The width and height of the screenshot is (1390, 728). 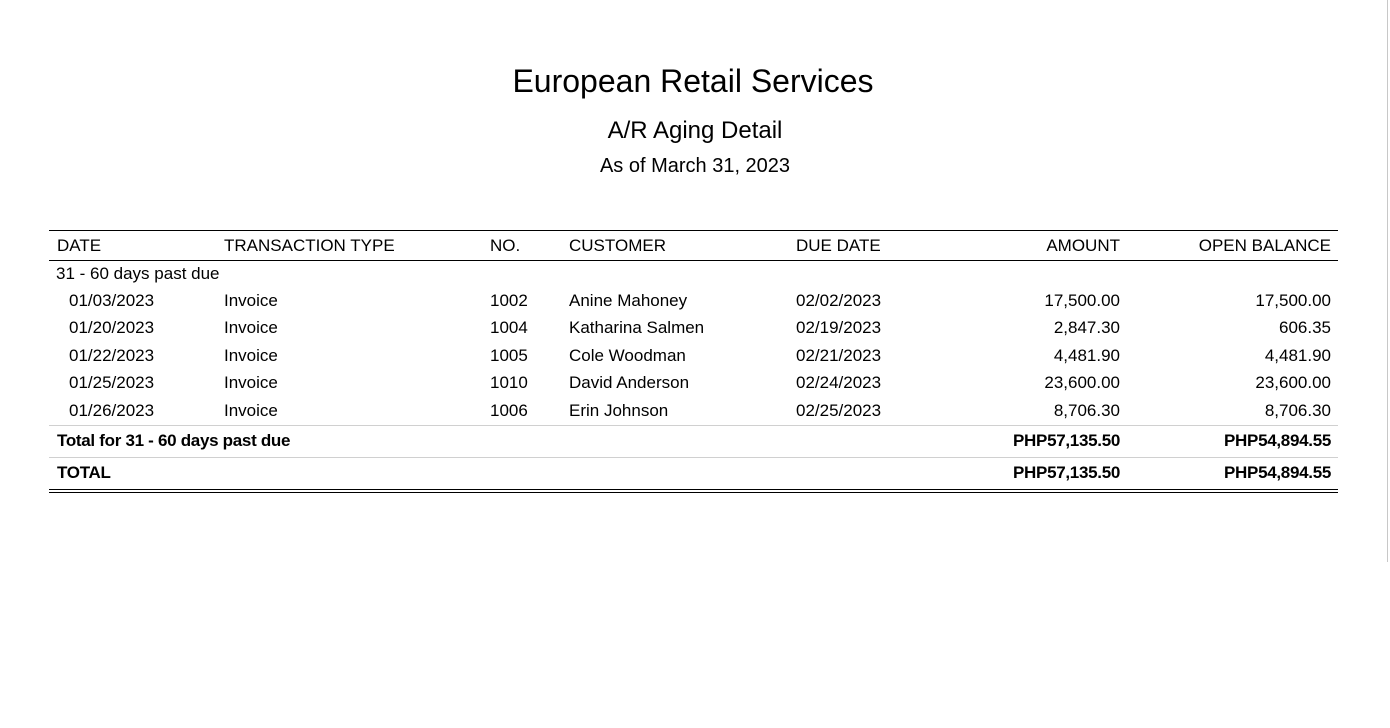 What do you see at coordinates (674, 245) in the screenshot?
I see `column-header-customer: CUSTOMER` at bounding box center [674, 245].